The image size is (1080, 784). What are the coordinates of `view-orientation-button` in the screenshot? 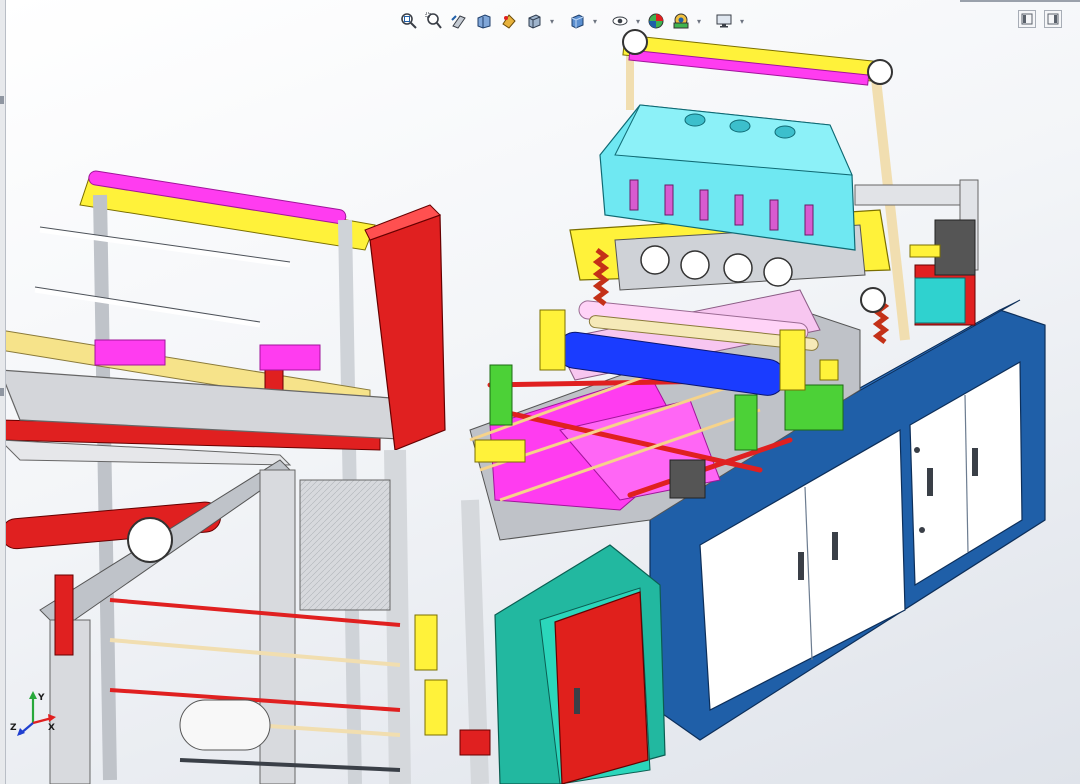 It's located at (534, 21).